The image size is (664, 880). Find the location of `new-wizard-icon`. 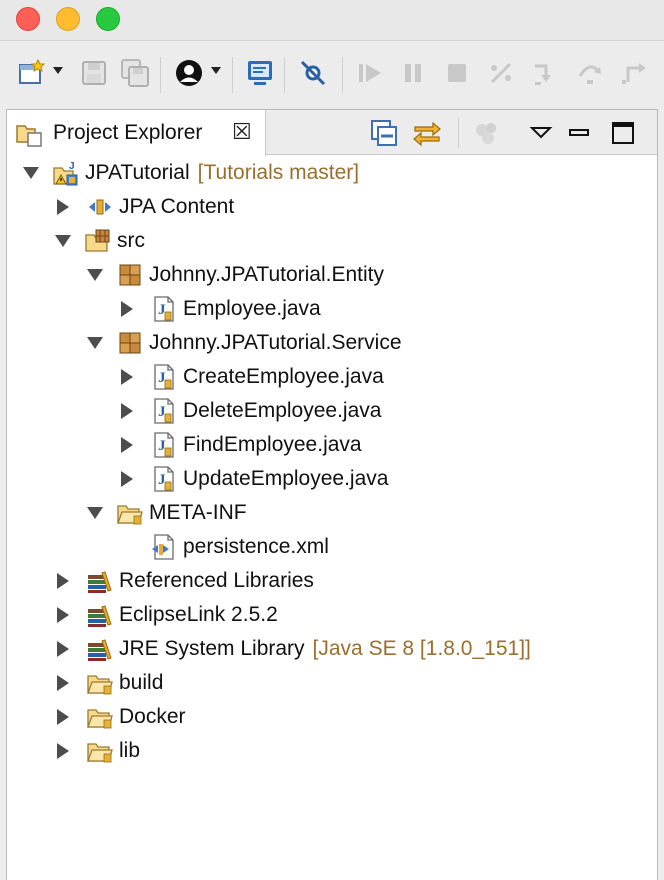

new-wizard-icon is located at coordinates (32, 71).